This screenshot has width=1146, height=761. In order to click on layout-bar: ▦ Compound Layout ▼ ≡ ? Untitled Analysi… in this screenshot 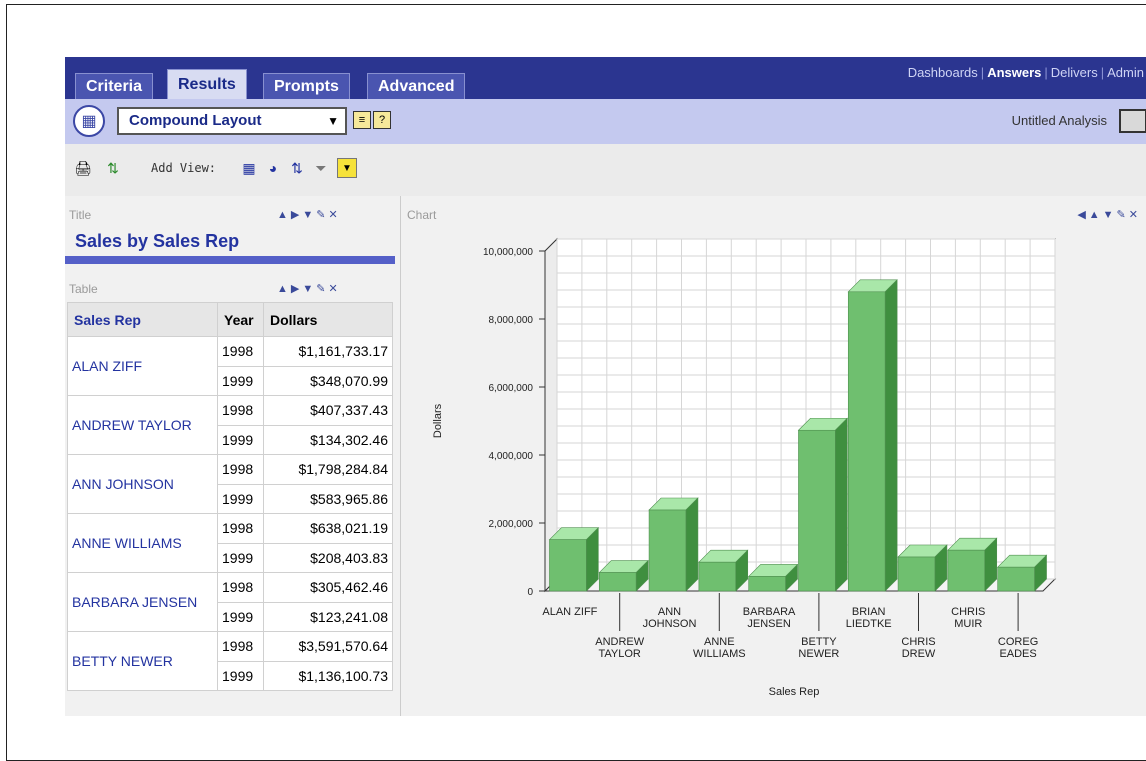, I will do `click(605, 121)`.